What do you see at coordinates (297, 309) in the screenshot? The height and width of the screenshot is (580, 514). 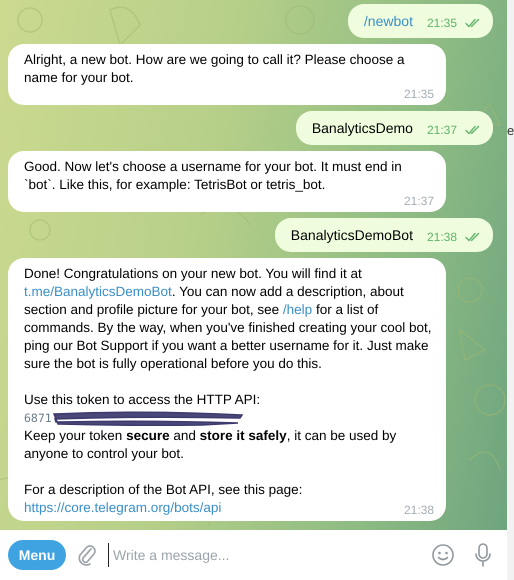 I see `link: /help` at bounding box center [297, 309].